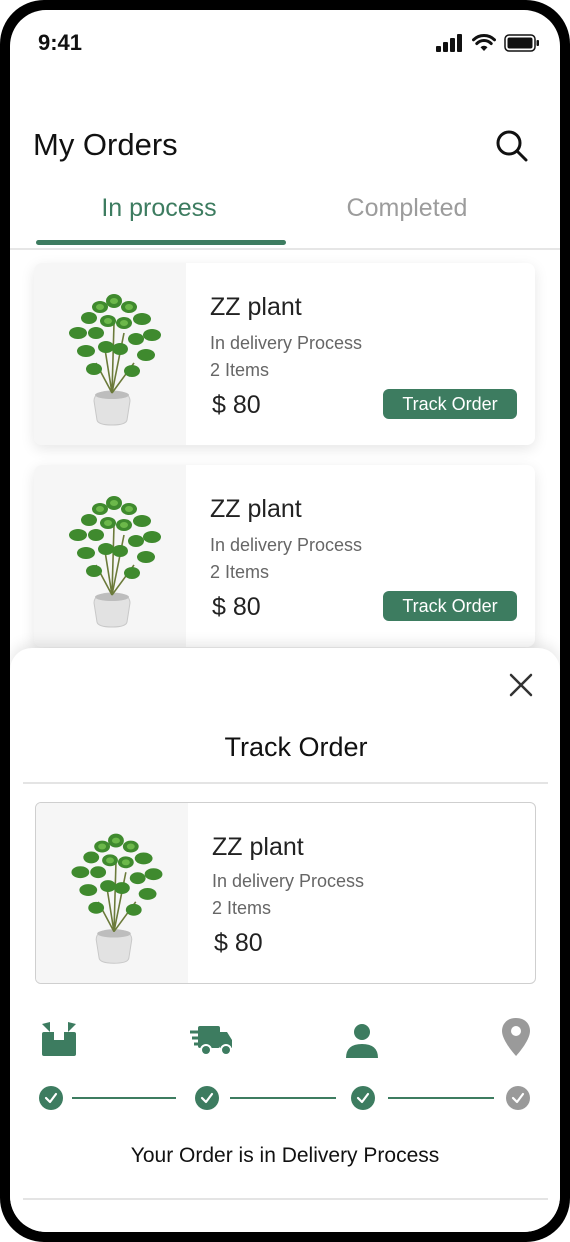  I want to click on page-title: My Orders, so click(105, 144).